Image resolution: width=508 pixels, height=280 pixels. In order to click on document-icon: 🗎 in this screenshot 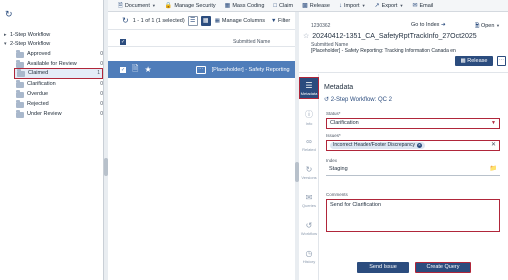, I will do `click(135, 68)`.